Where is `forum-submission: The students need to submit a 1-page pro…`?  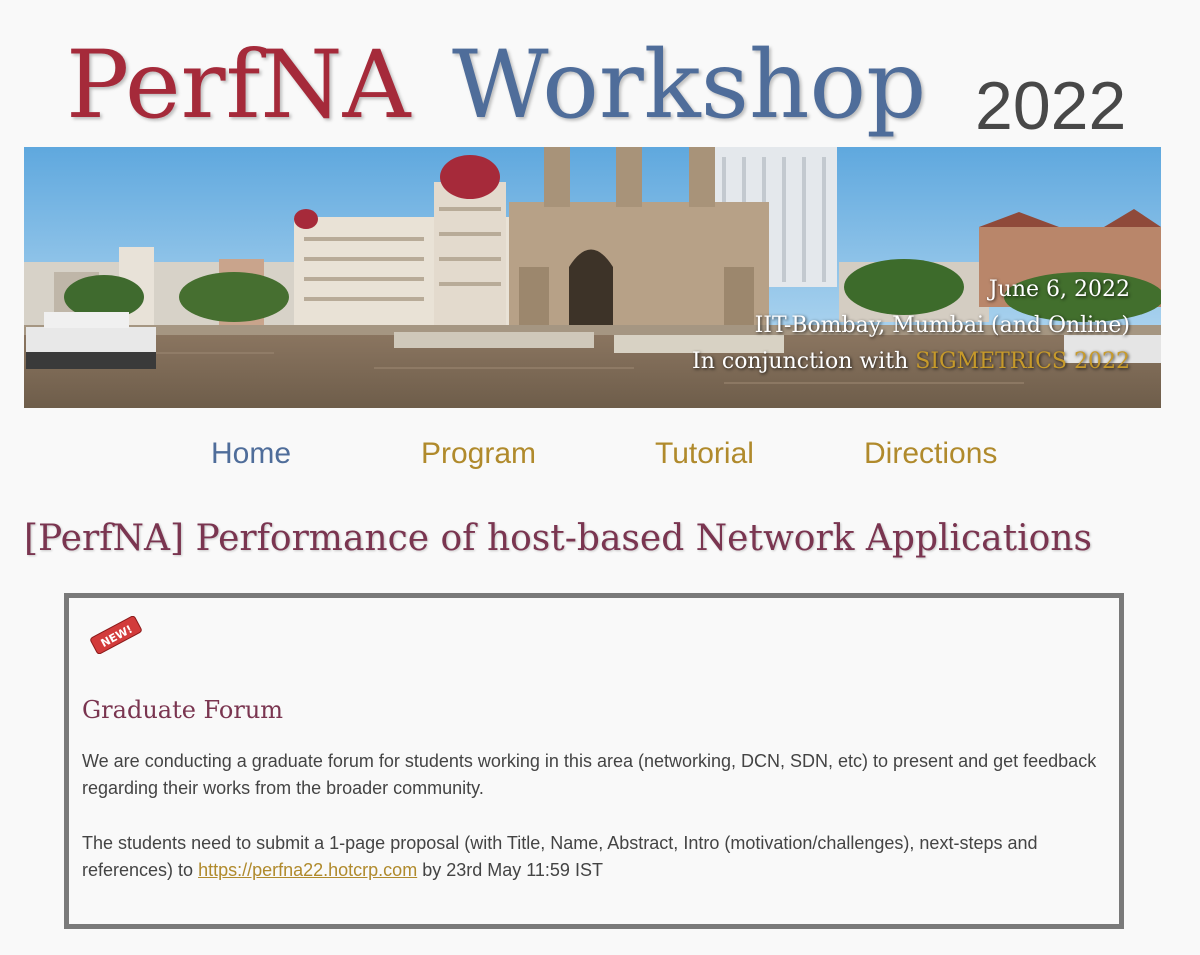 forum-submission: The students need to submit a 1-page pro… is located at coordinates (597, 857).